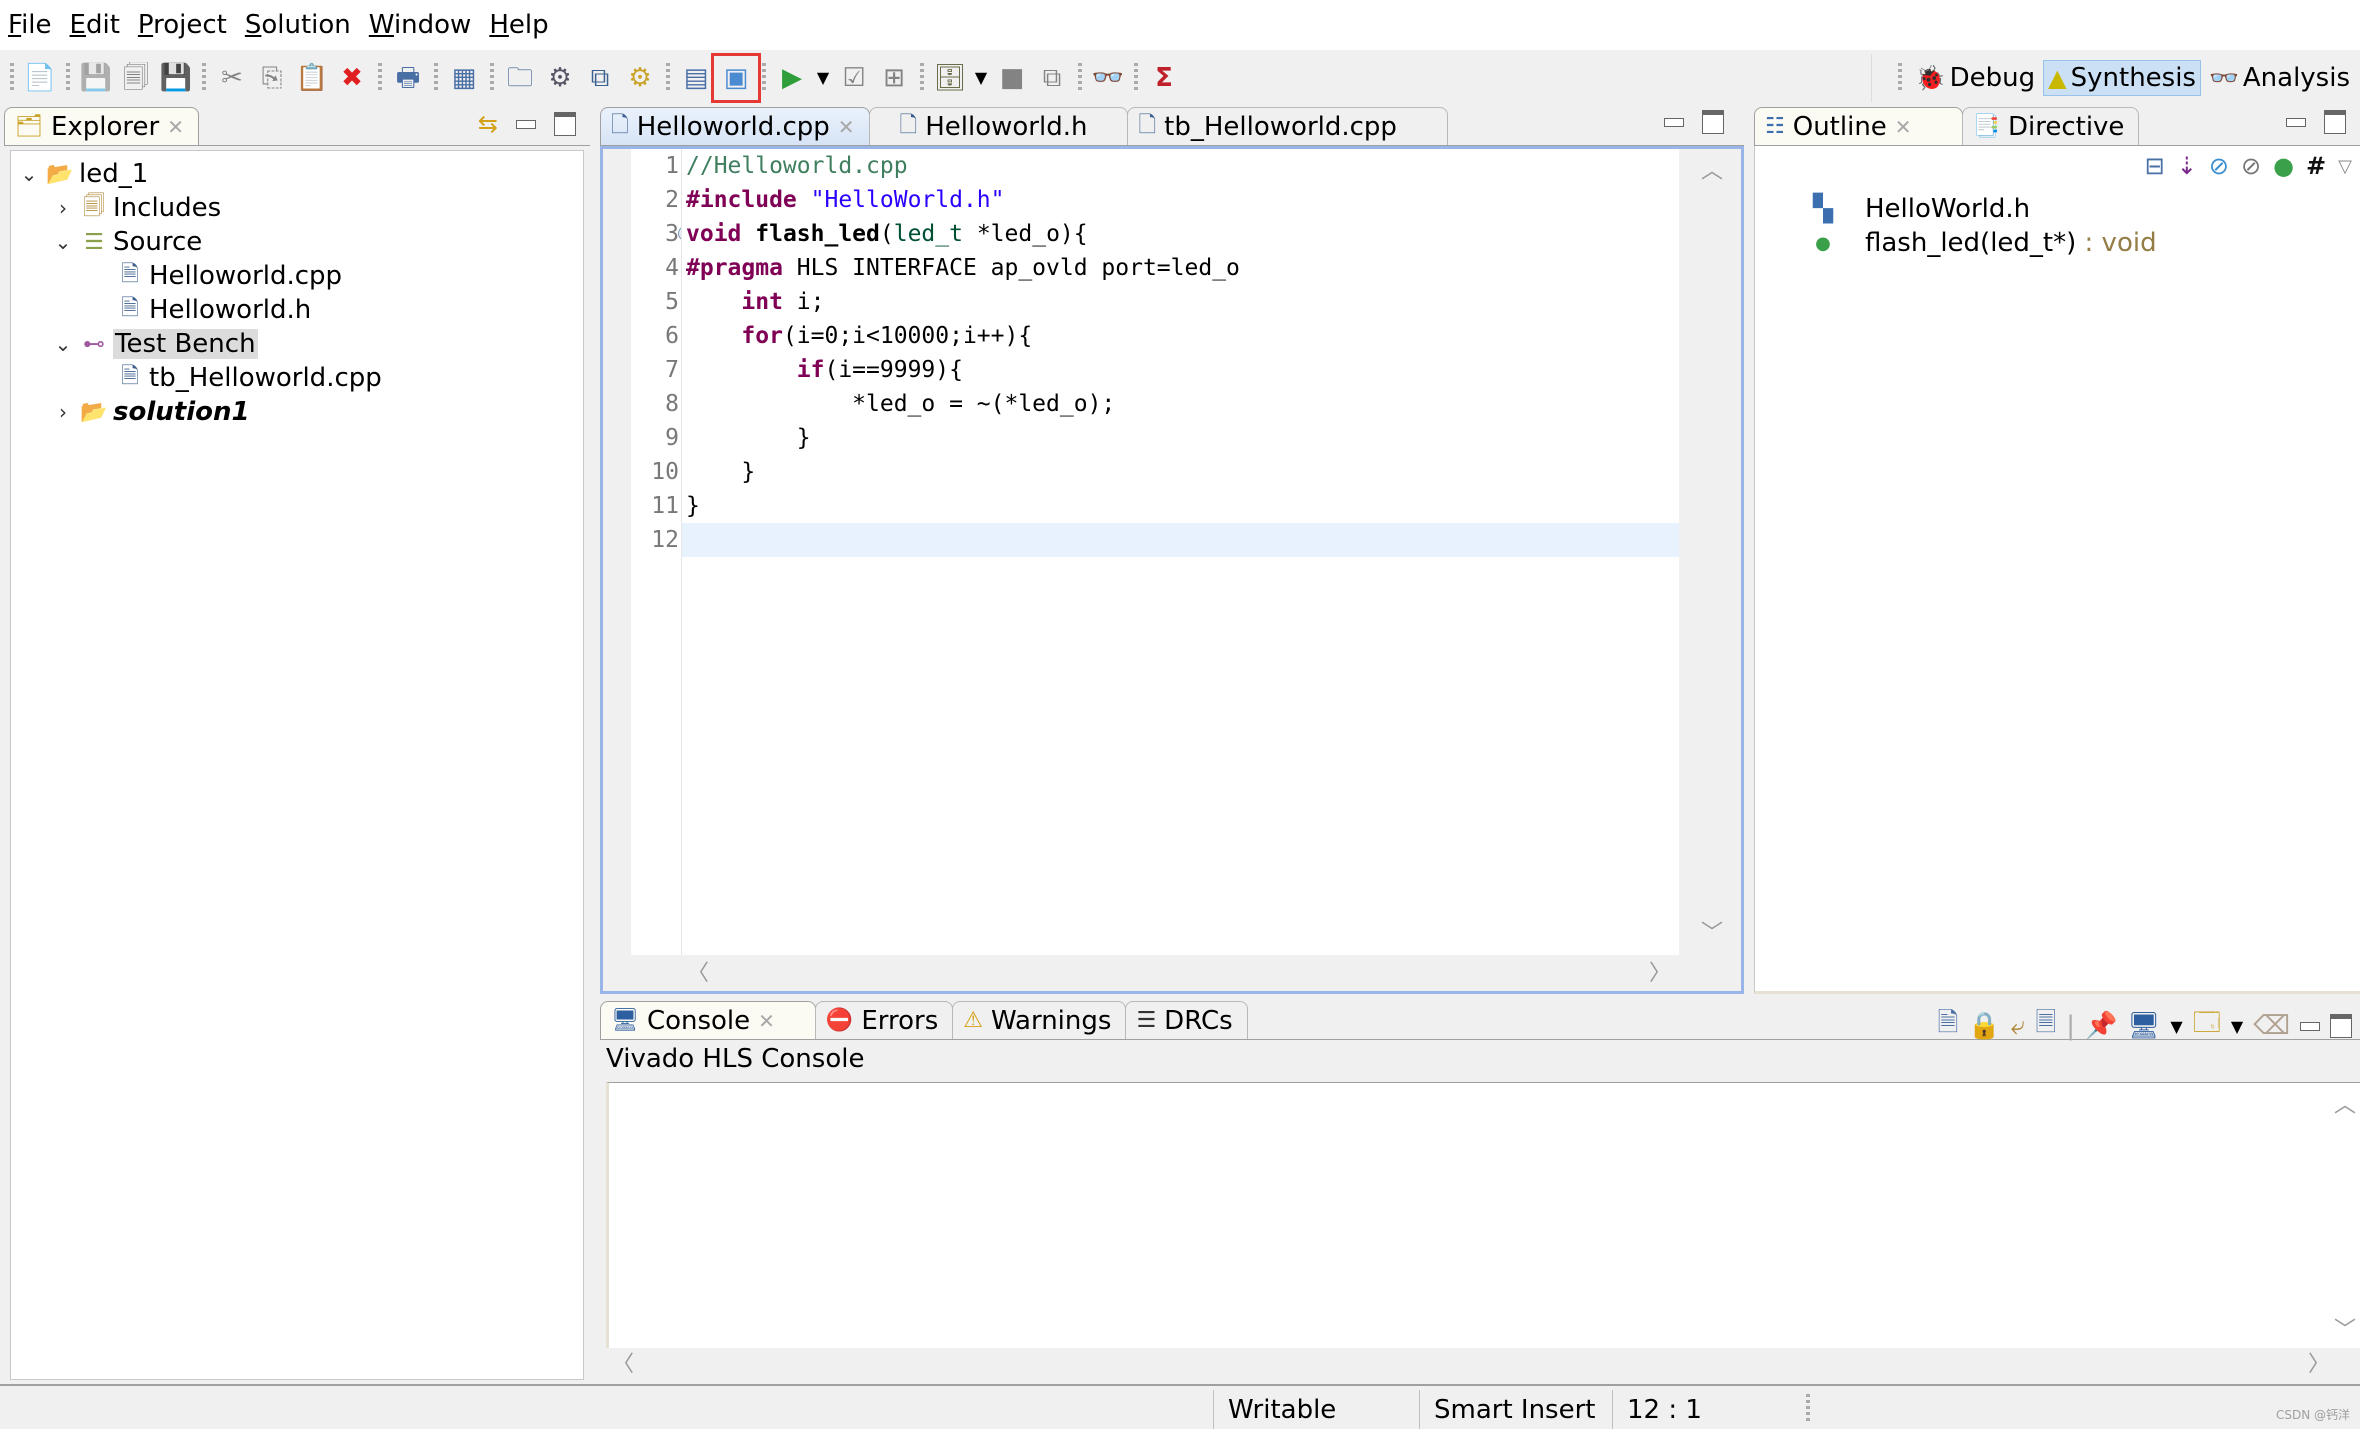 The image size is (2360, 1429). What do you see at coordinates (1858, 126) in the screenshot?
I see `tab-outline: ☷ Outline ✕` at bounding box center [1858, 126].